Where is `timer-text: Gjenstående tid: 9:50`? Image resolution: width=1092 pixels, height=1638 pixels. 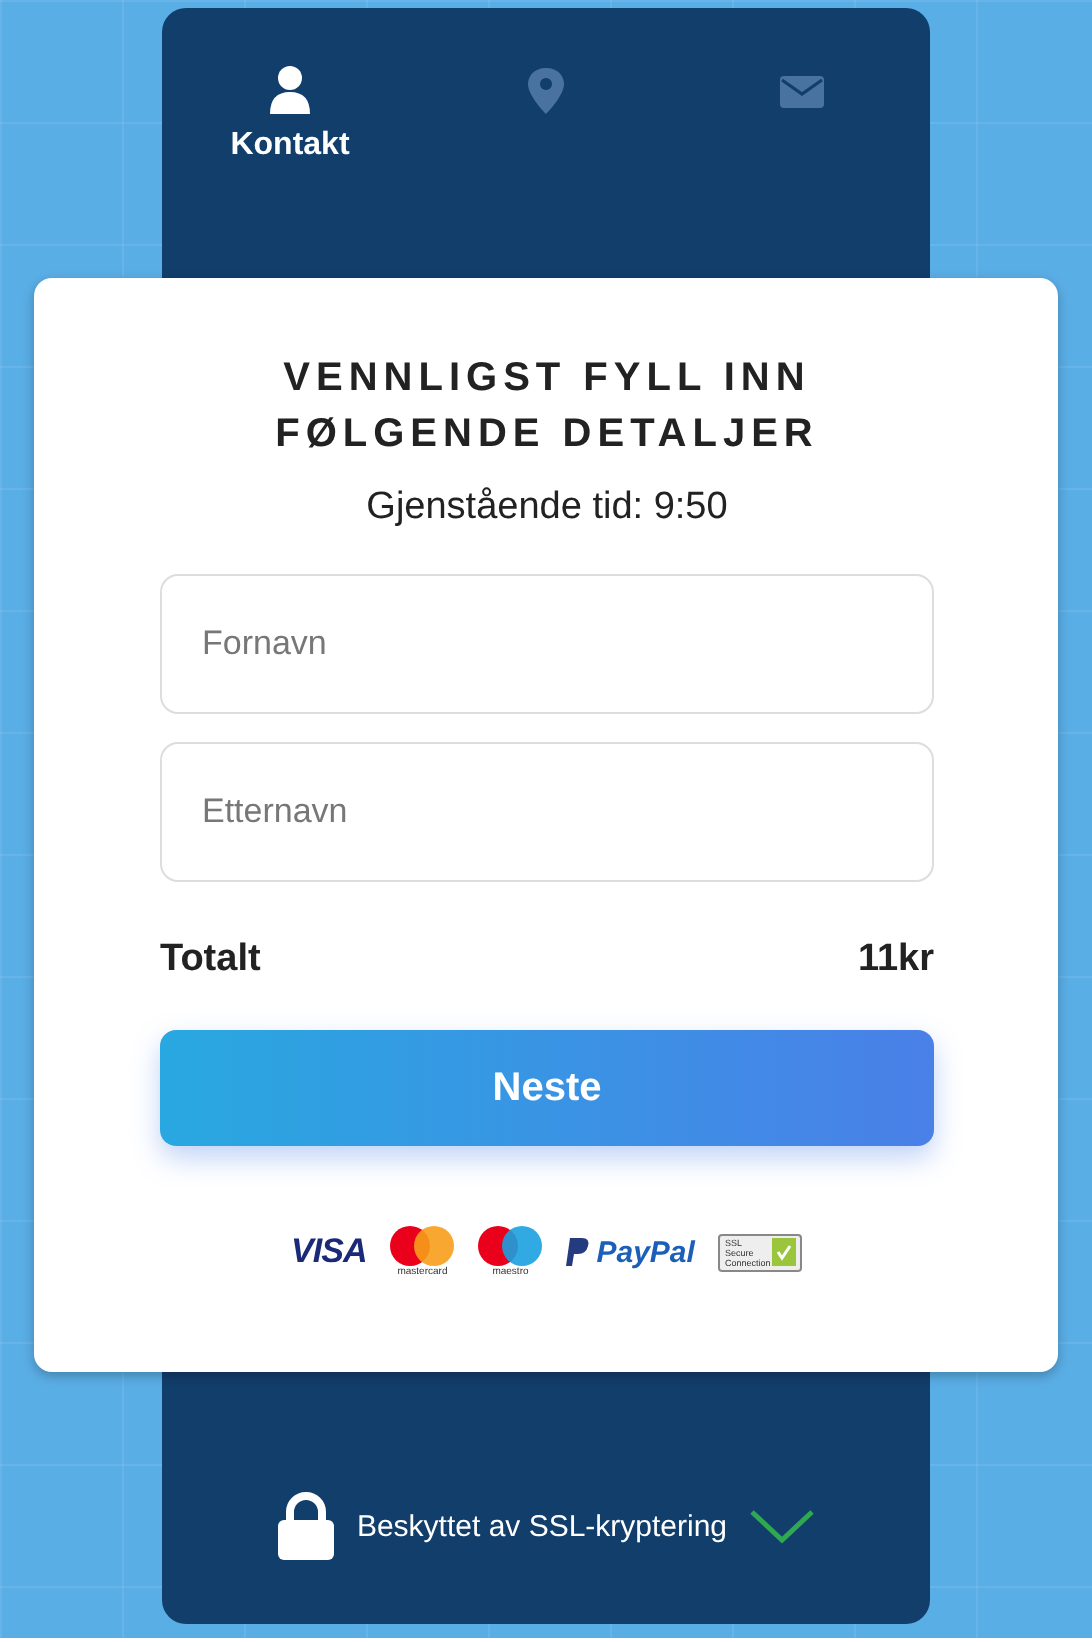 timer-text: Gjenstående tid: 9:50 is located at coordinates (547, 508).